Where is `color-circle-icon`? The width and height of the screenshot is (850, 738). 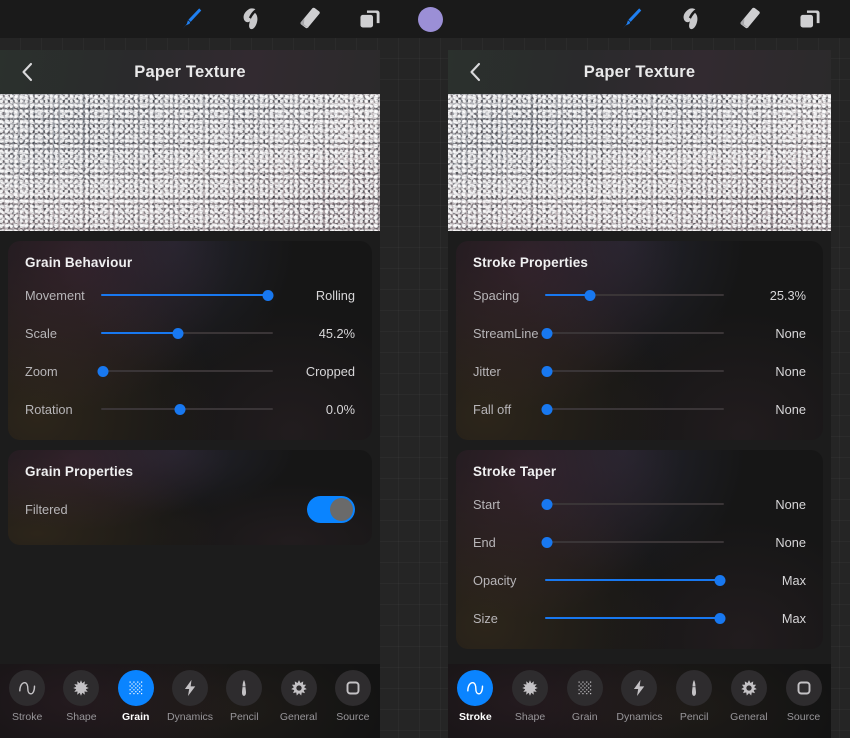 color-circle-icon is located at coordinates (430, 19).